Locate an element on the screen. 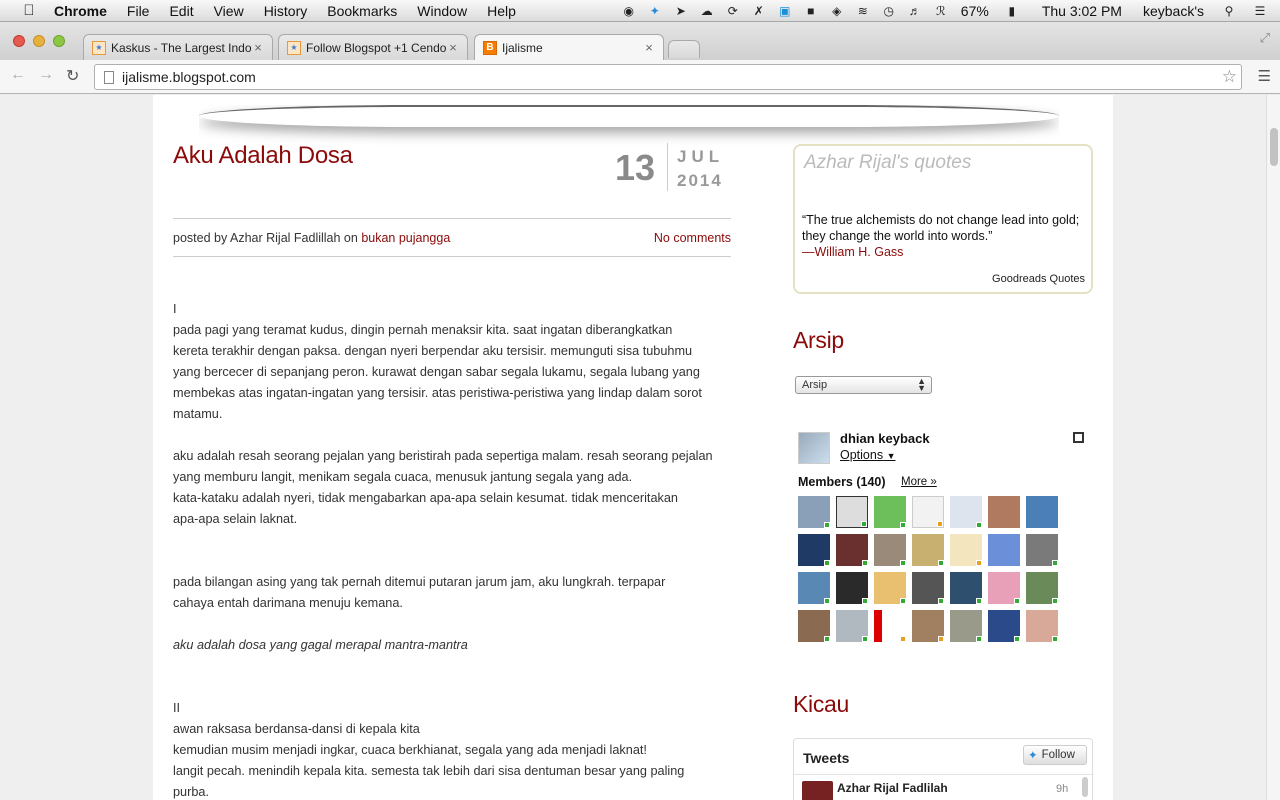 This screenshot has width=1280, height=800. post-comments-link: No comments is located at coordinates (692, 238).